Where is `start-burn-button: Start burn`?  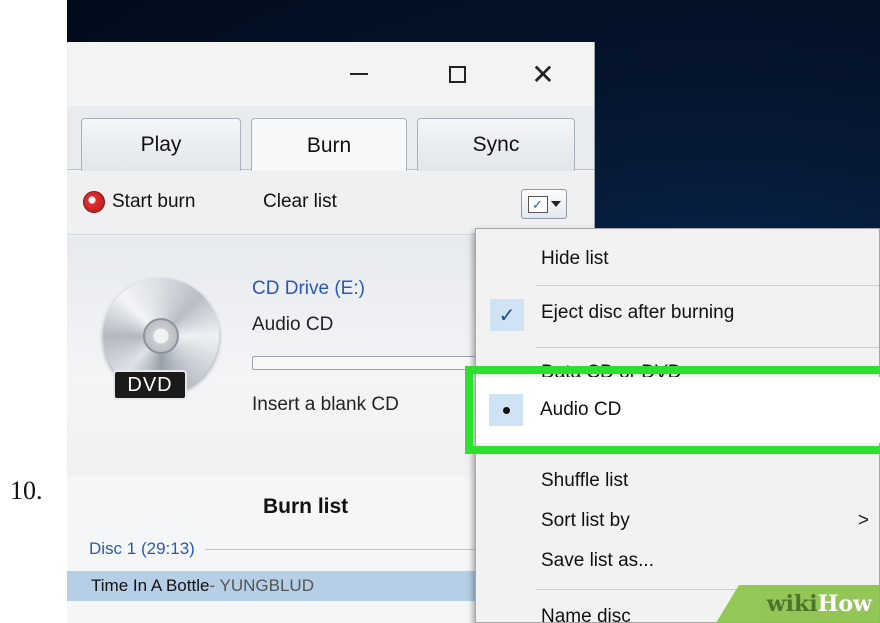
start-burn-button: Start burn is located at coordinates (139, 202).